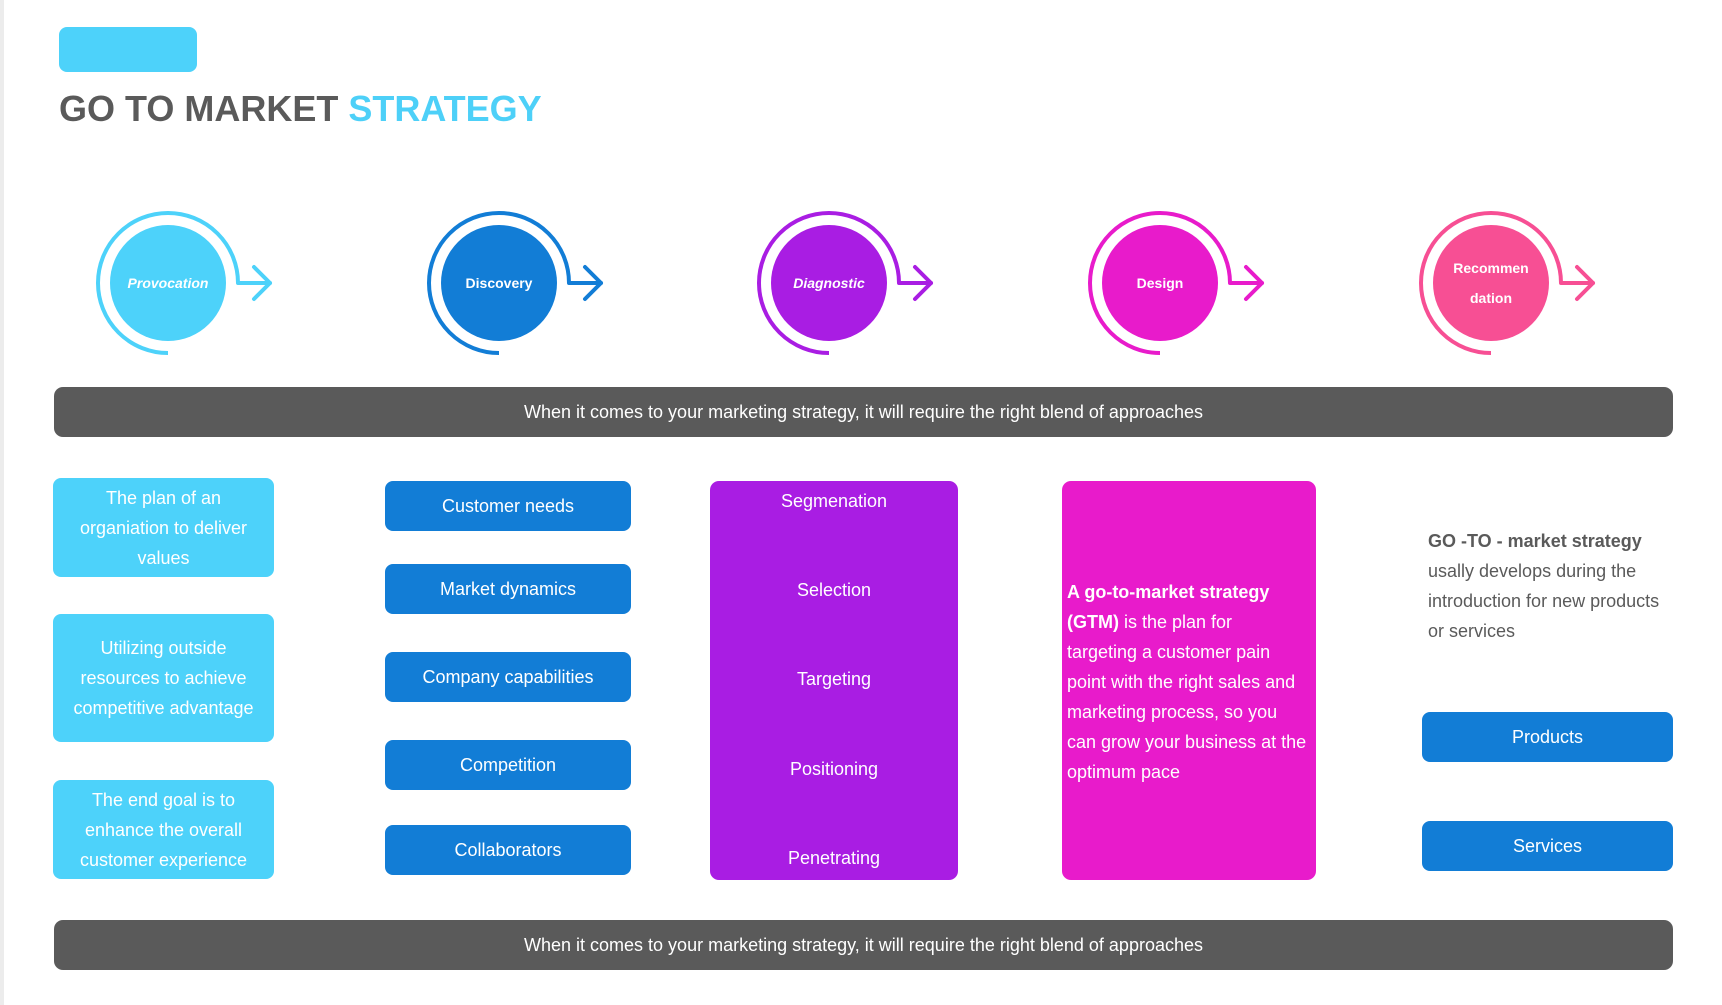  I want to click on page-title: GO TO MARKET STRATEGY, so click(300, 109).